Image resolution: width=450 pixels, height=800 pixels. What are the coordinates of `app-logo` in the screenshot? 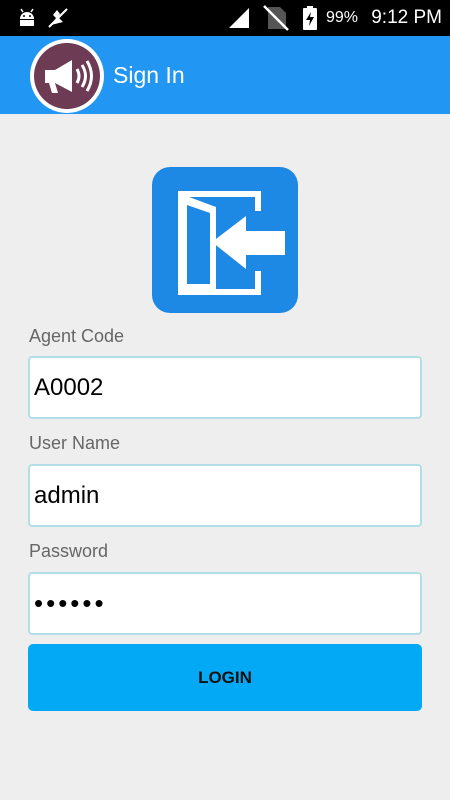 It's located at (67, 76).